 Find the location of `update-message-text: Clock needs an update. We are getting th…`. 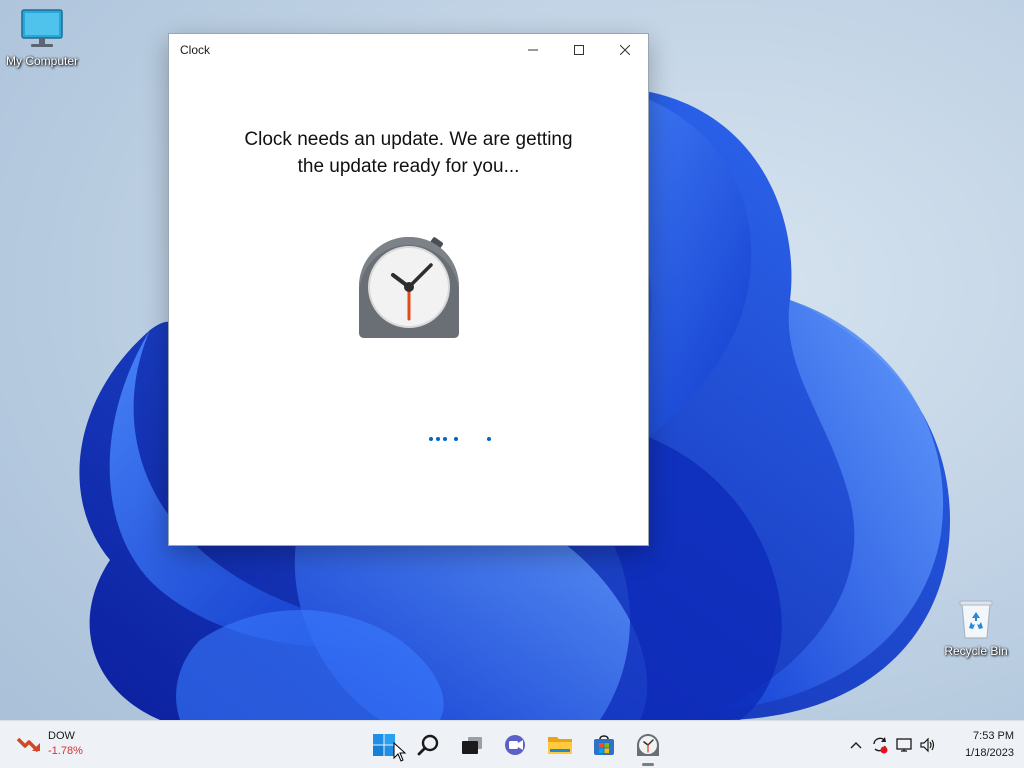

update-message-text: Clock needs an update. We are getting th… is located at coordinates (408, 153).